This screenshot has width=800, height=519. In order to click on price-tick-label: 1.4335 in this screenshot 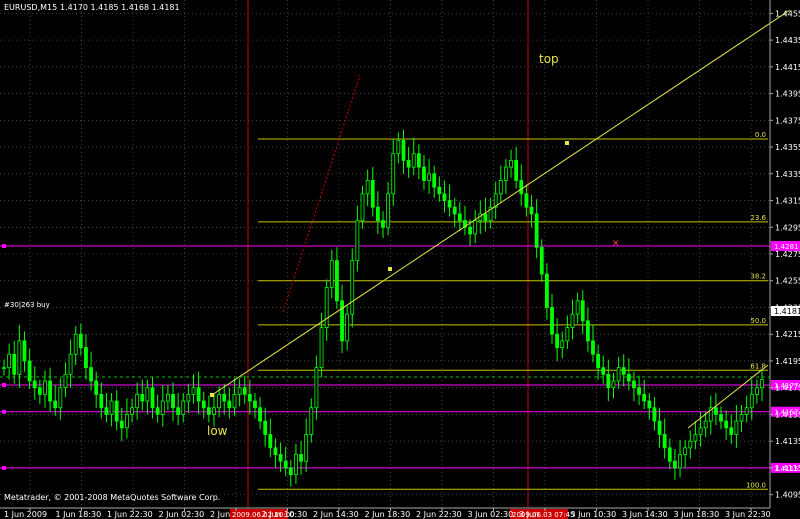, I will do `click(787, 174)`.